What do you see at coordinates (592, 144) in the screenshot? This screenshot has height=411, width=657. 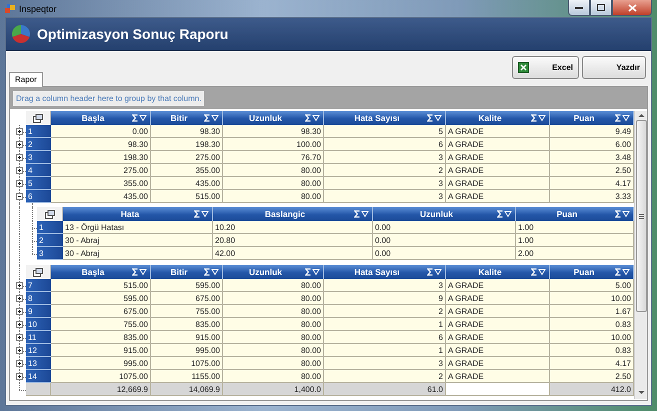 I see `table-cell: 6.00` at bounding box center [592, 144].